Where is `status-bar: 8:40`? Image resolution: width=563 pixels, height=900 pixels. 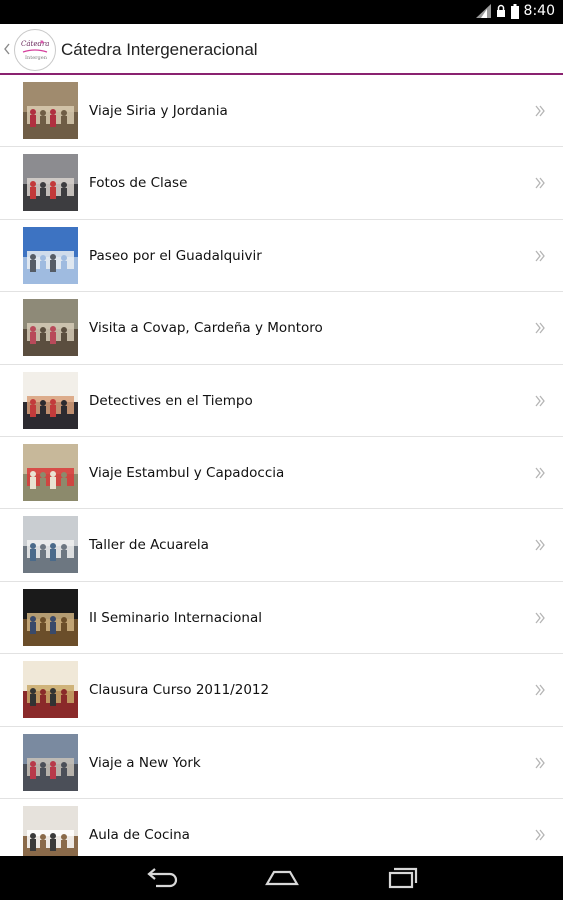
status-bar: 8:40 is located at coordinates (281, 12).